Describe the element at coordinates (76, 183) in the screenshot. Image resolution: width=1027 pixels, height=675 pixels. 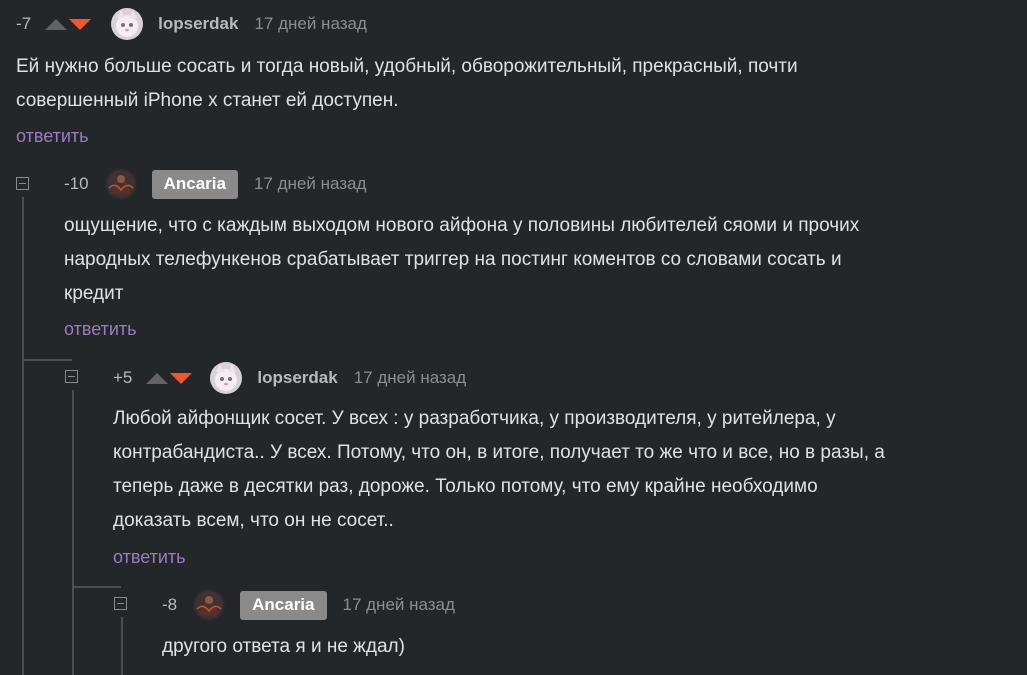
I see `comment-rating: -10` at that location.